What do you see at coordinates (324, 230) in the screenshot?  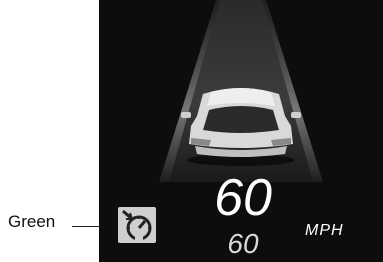 I see `speed-unit: MPH` at bounding box center [324, 230].